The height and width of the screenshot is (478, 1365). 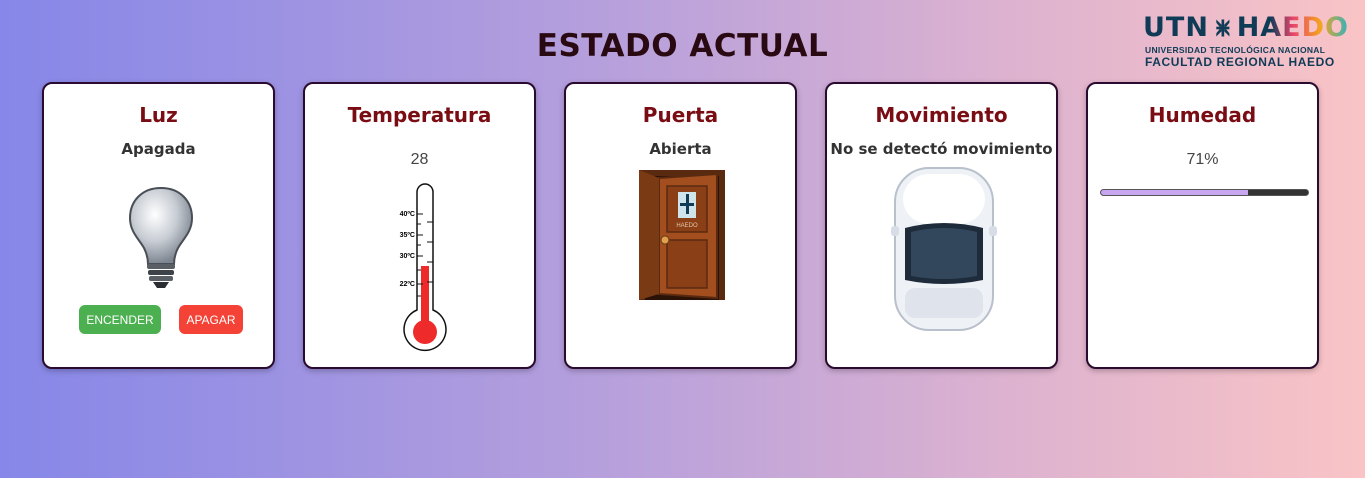 What do you see at coordinates (161, 237) in the screenshot?
I see `light-bulb-icon` at bounding box center [161, 237].